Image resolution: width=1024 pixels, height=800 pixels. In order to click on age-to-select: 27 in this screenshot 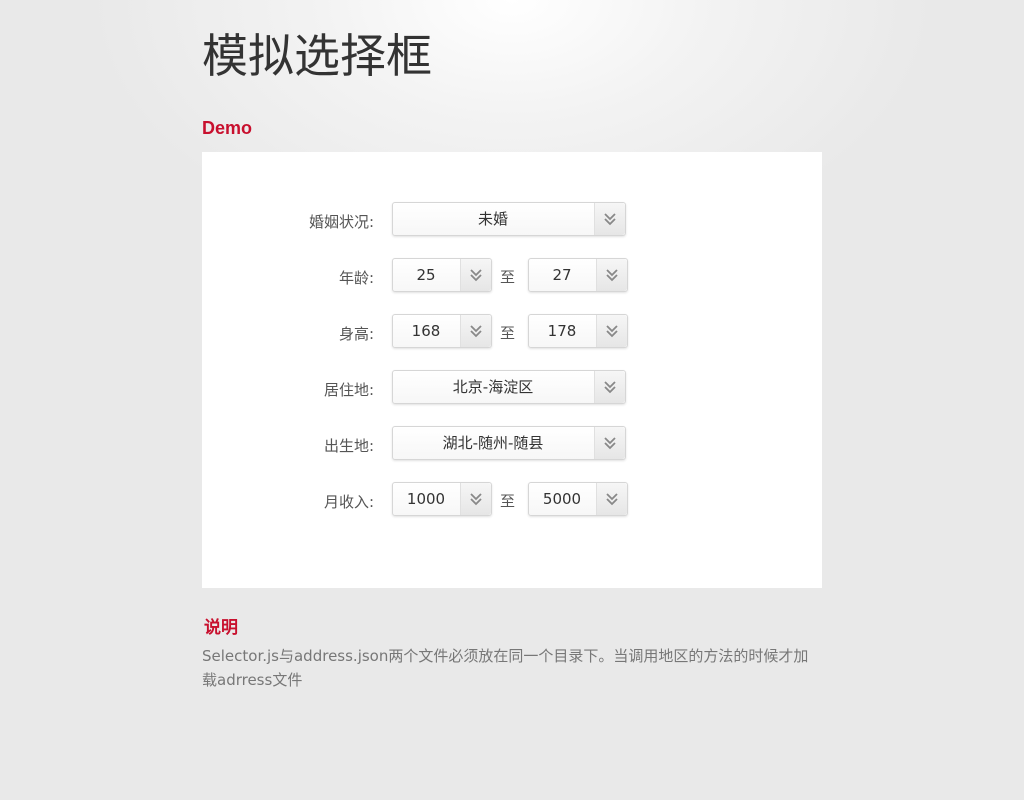, I will do `click(578, 275)`.